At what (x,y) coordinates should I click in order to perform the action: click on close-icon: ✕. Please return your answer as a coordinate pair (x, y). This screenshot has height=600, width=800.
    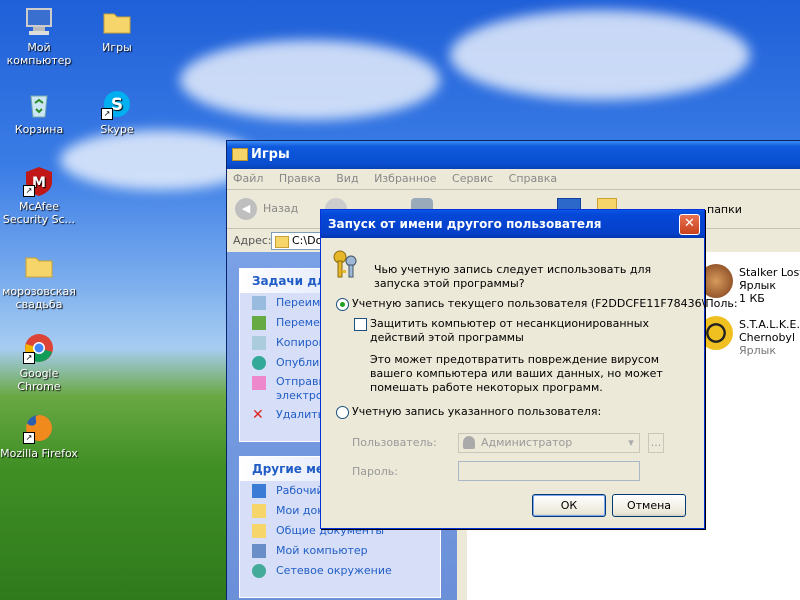
    Looking at the image, I should click on (689, 223).